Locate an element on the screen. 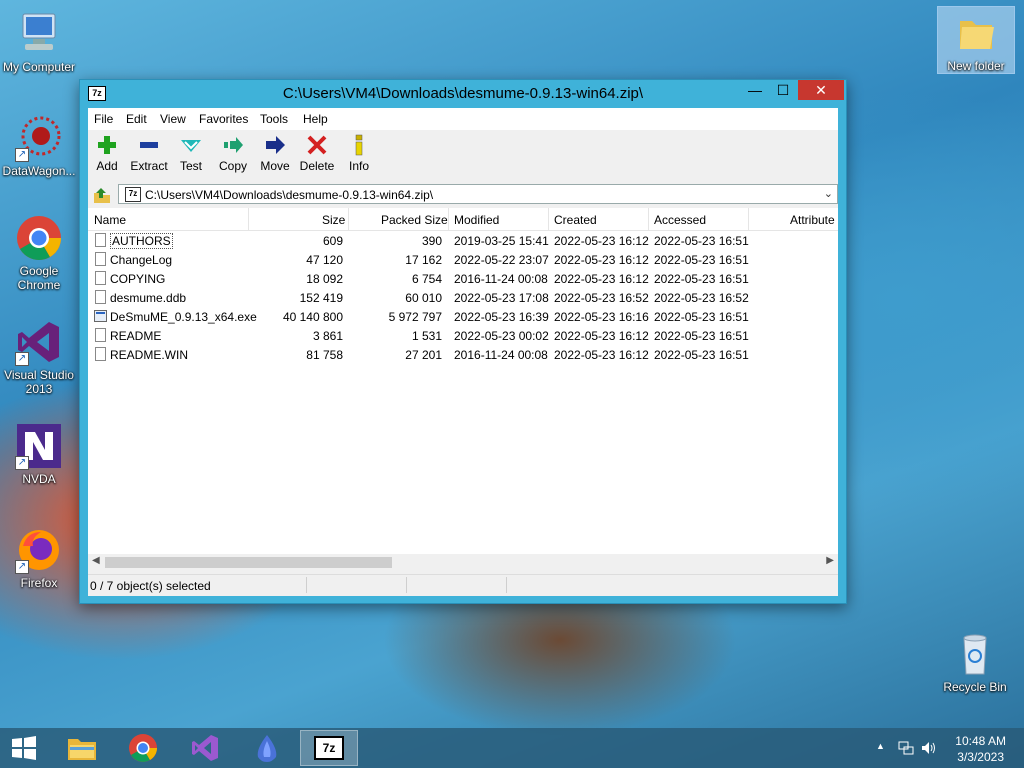  taskbar-chrome is located at coordinates (143, 748).